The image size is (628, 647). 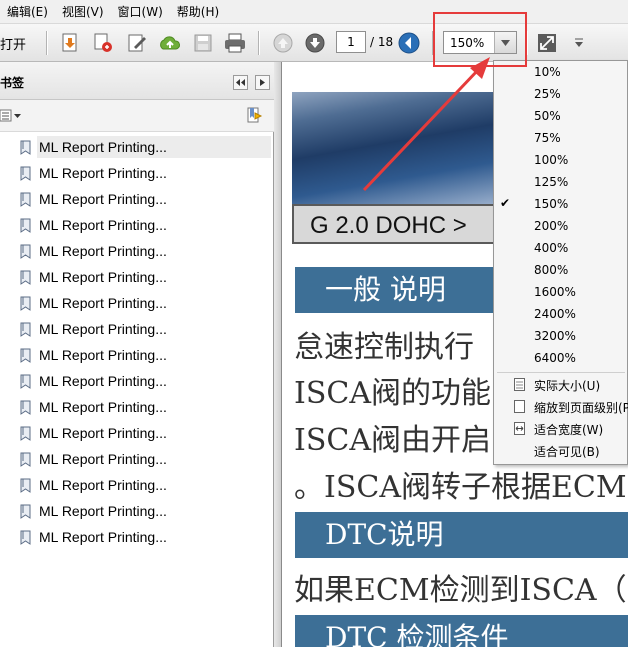 What do you see at coordinates (480, 39) in the screenshot?
I see `highlight-annotation-box` at bounding box center [480, 39].